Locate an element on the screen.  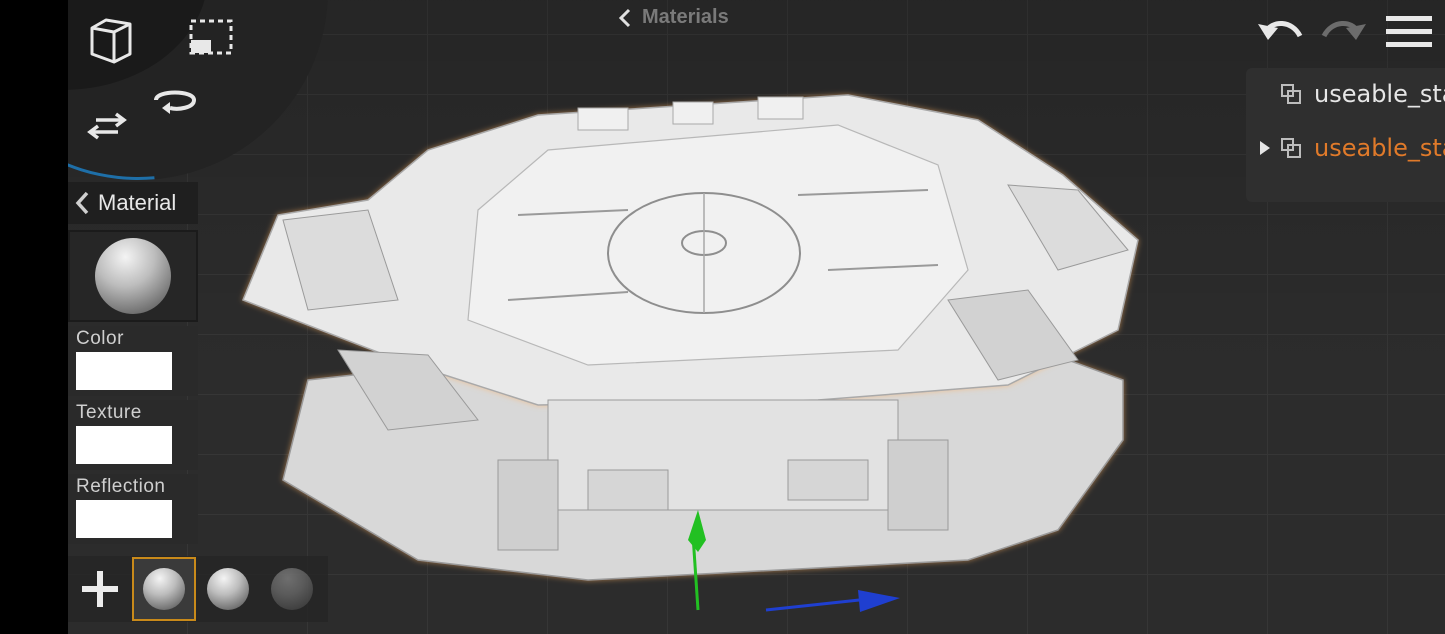
color-label: Color is located at coordinates (100, 338).